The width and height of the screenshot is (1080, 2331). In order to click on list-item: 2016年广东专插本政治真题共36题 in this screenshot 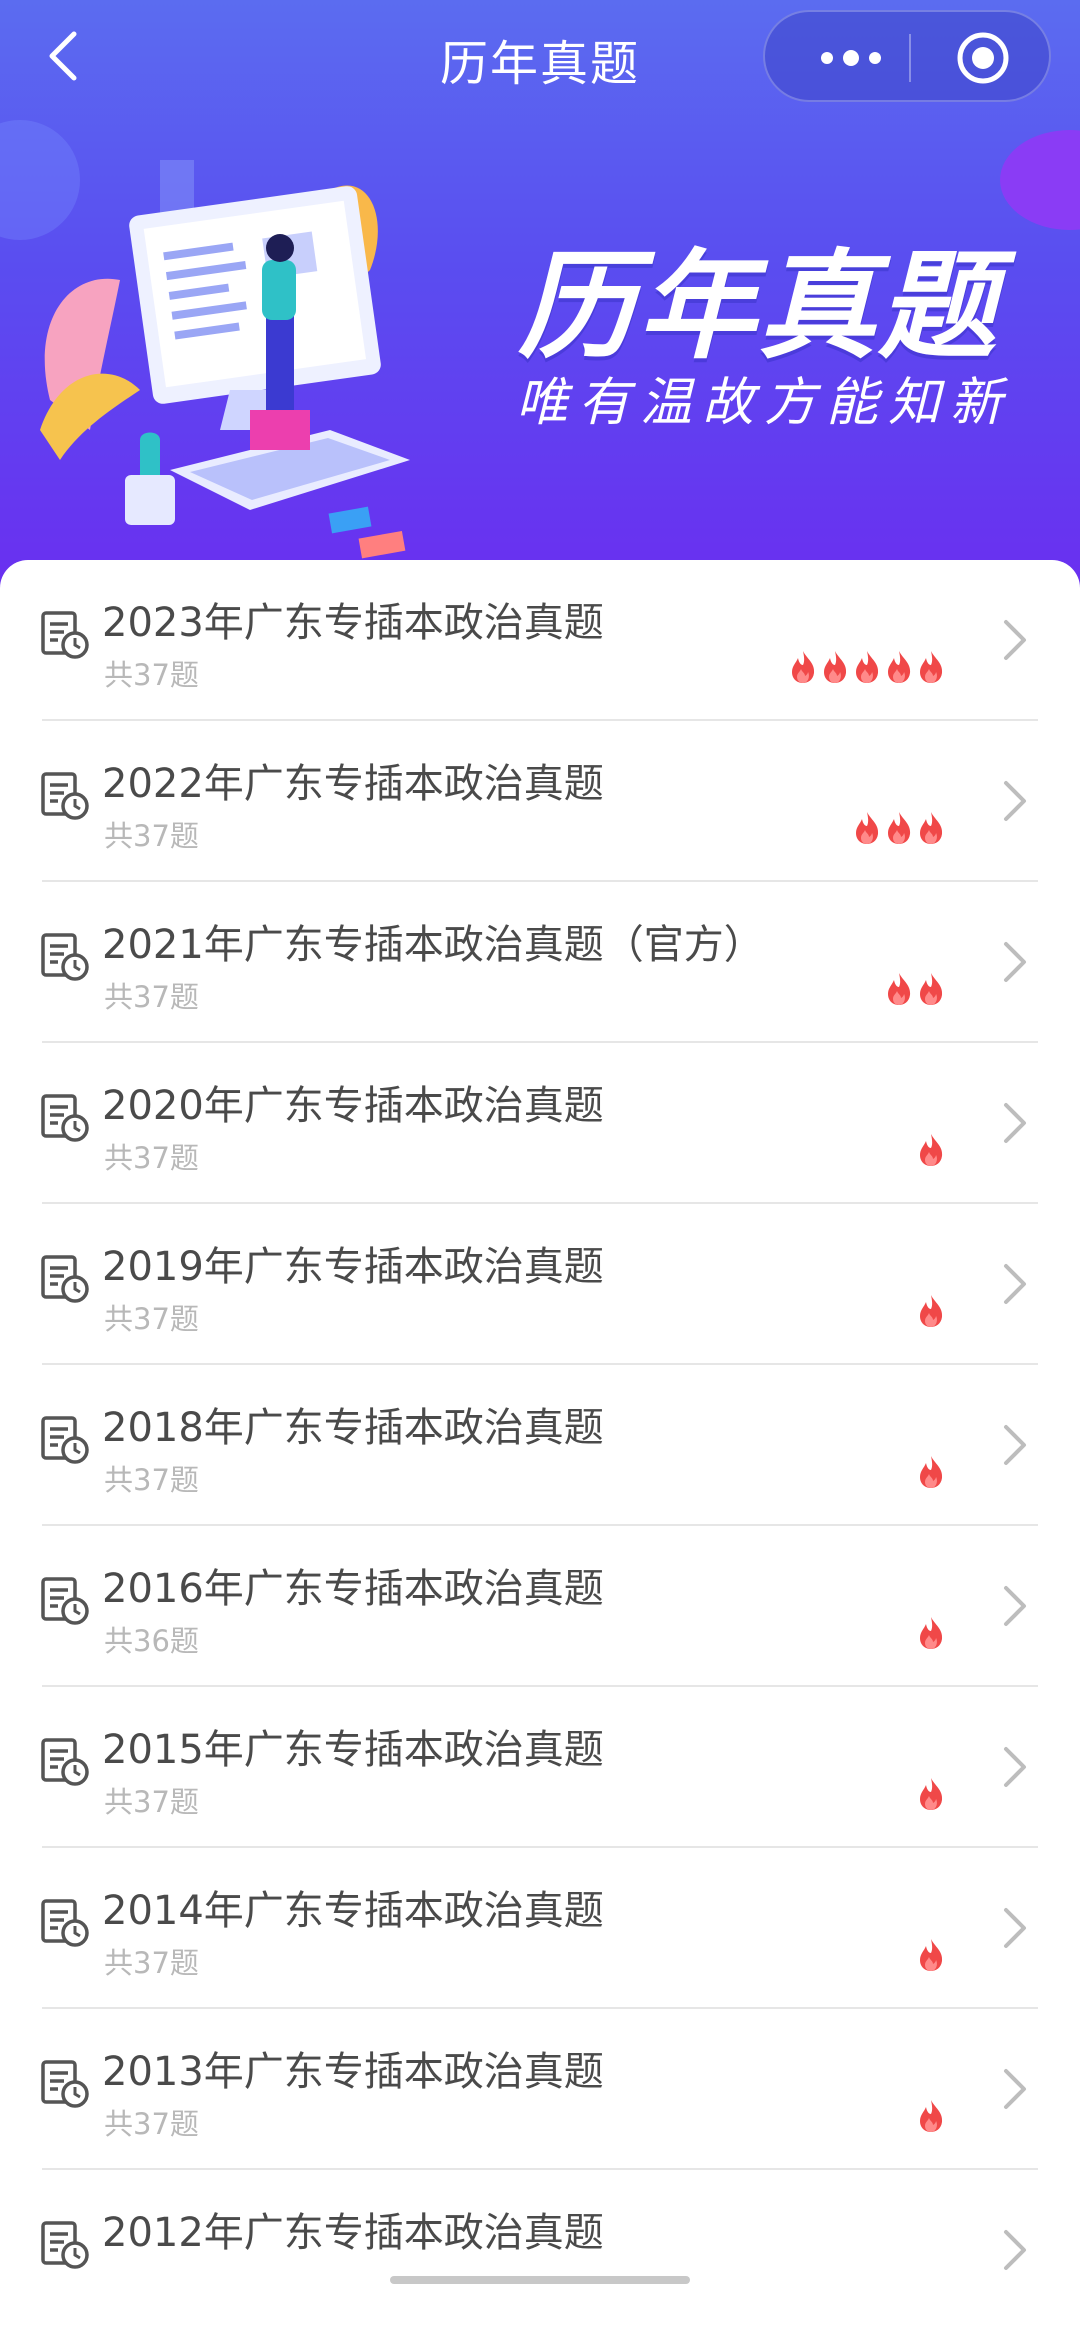, I will do `click(540, 1606)`.